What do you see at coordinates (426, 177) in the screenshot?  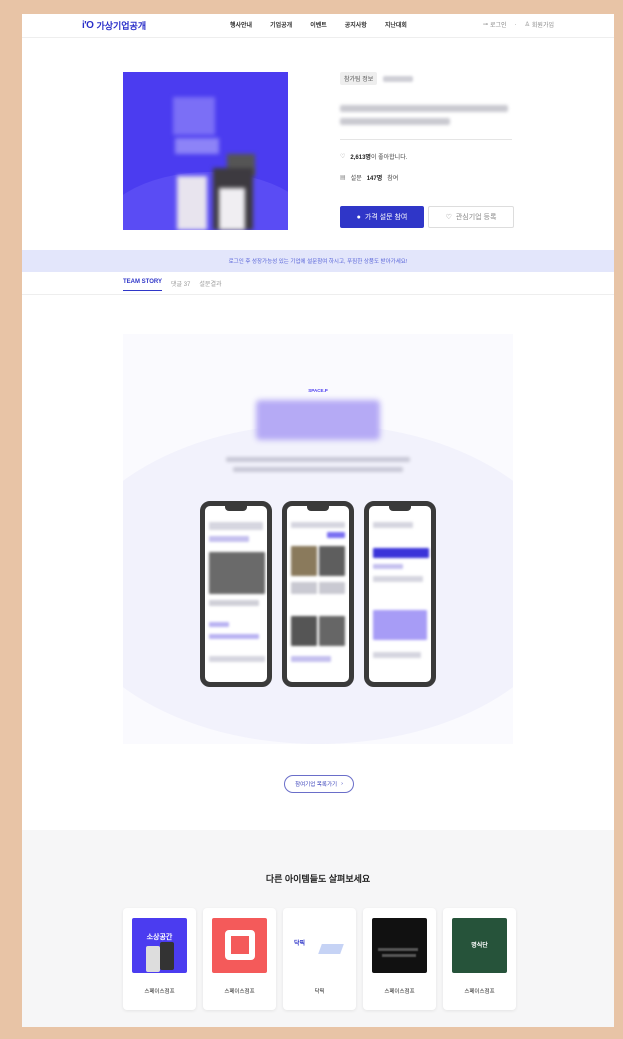 I see `survey-stat: ▤ 설문 147명 참여` at bounding box center [426, 177].